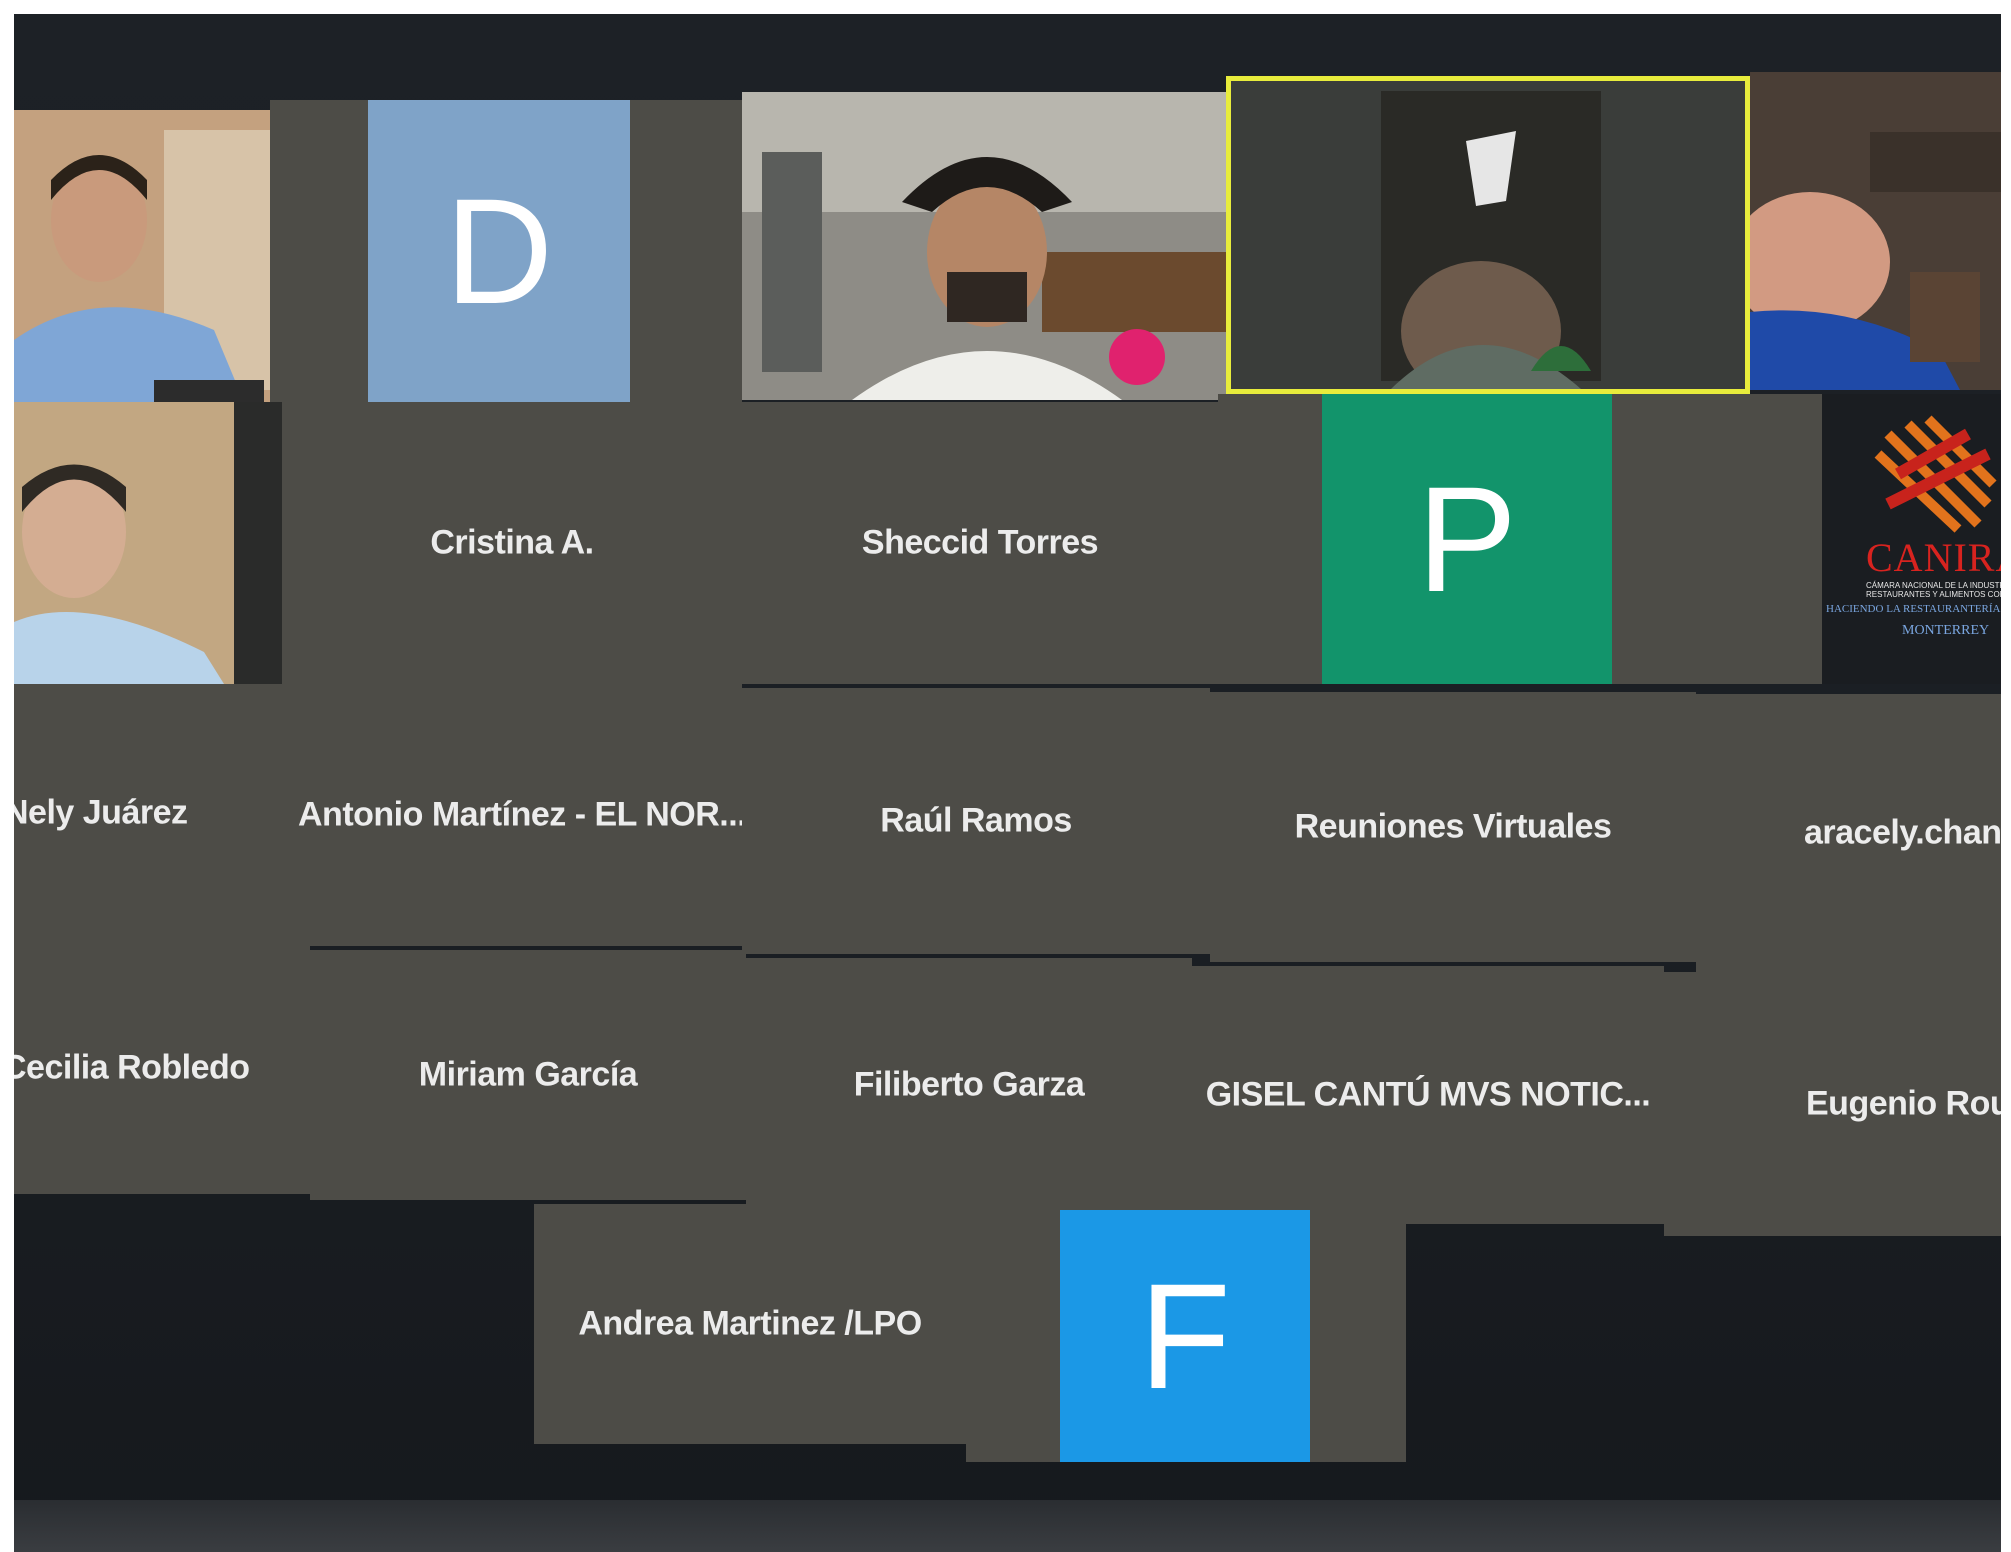 This screenshot has height=1552, width=2011. I want to click on participant-name: Reuniones Virtuales, so click(1453, 826).